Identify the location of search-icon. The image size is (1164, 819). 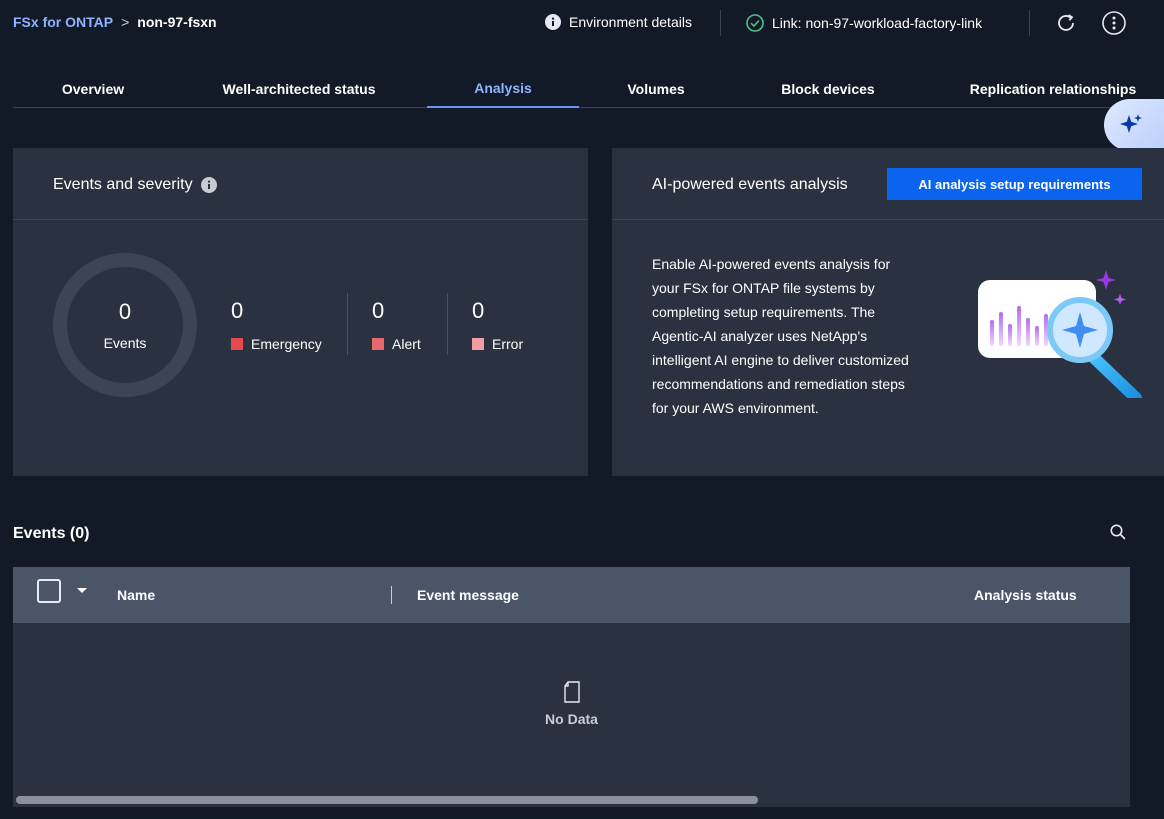
(1118, 532).